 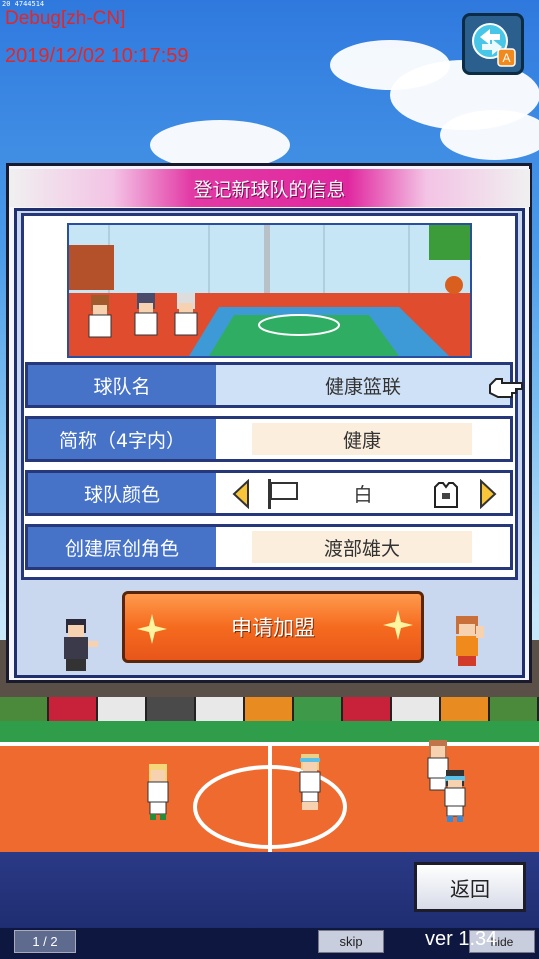 What do you see at coordinates (351, 941) in the screenshot?
I see `skip-button: skip` at bounding box center [351, 941].